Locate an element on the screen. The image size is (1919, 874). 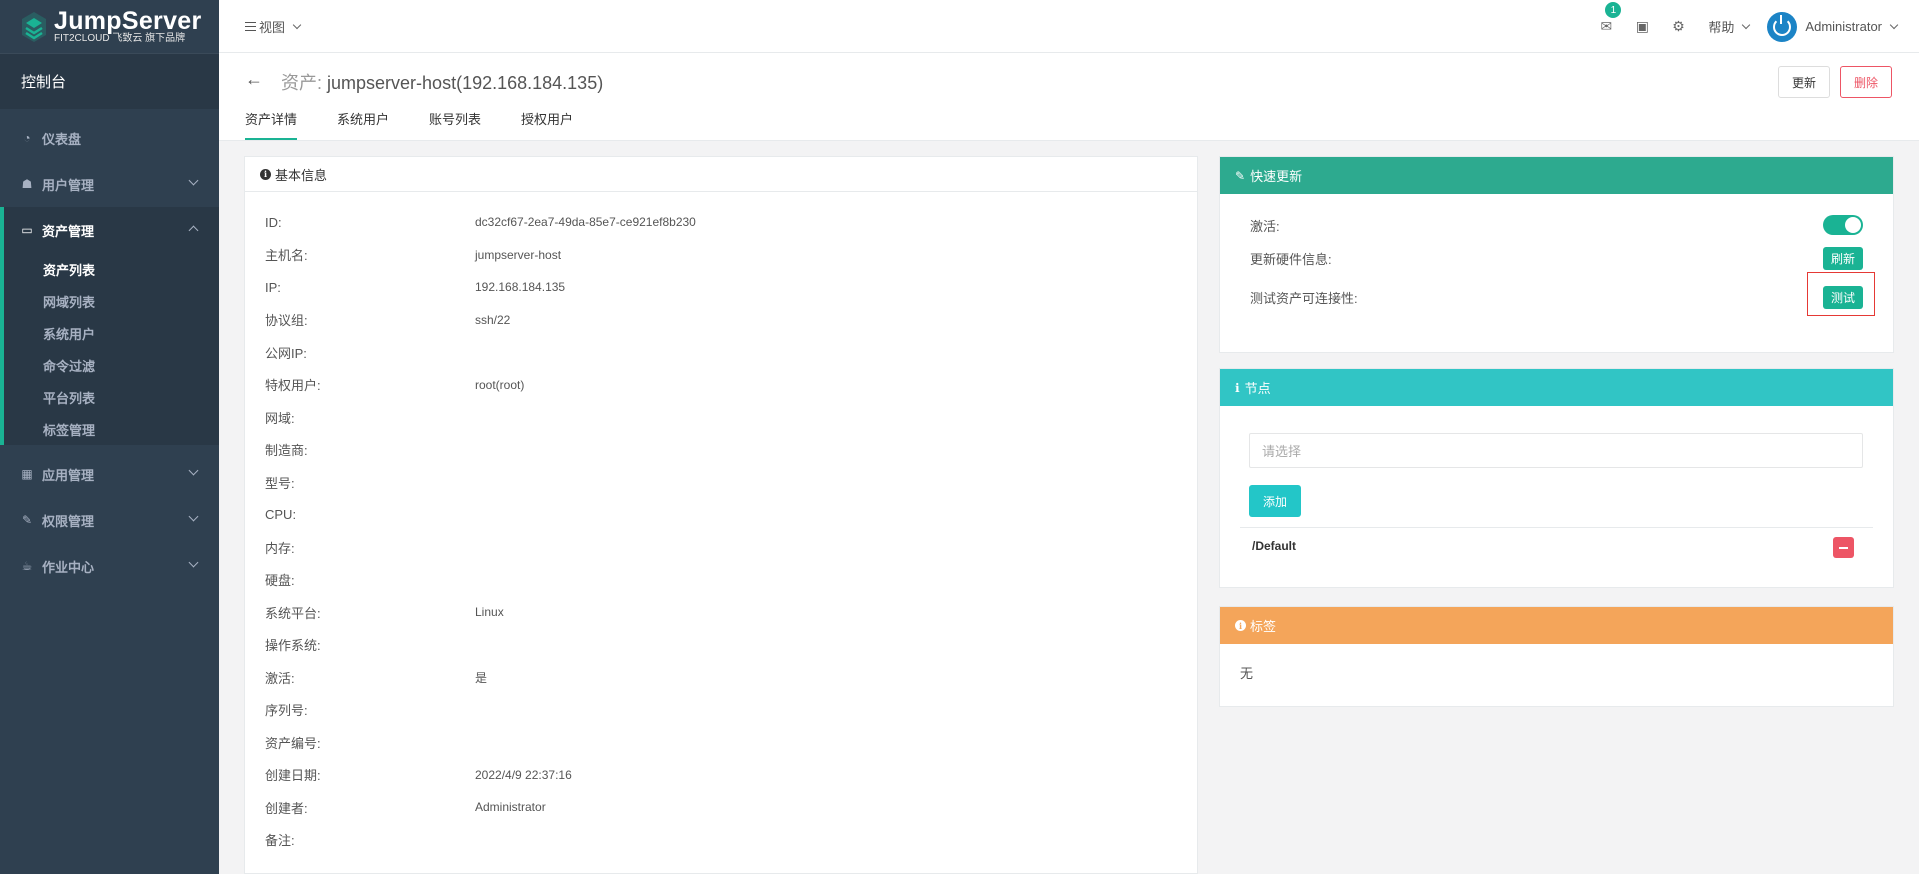
info-key: 内存: is located at coordinates (280, 548).